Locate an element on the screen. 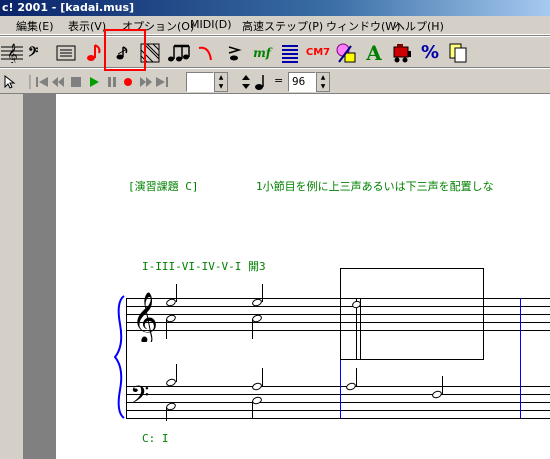 The width and height of the screenshot is (550, 459). workspace-background is located at coordinates (40, 276).